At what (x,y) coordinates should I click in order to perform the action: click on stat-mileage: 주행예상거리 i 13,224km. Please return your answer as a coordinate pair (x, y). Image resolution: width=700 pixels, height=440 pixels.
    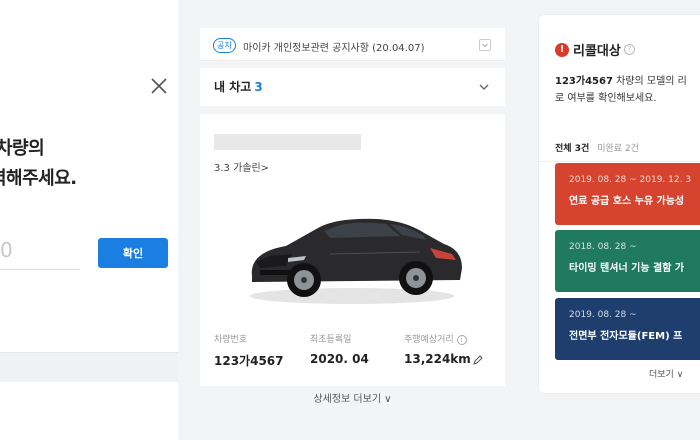
    Looking at the image, I should click on (443, 349).